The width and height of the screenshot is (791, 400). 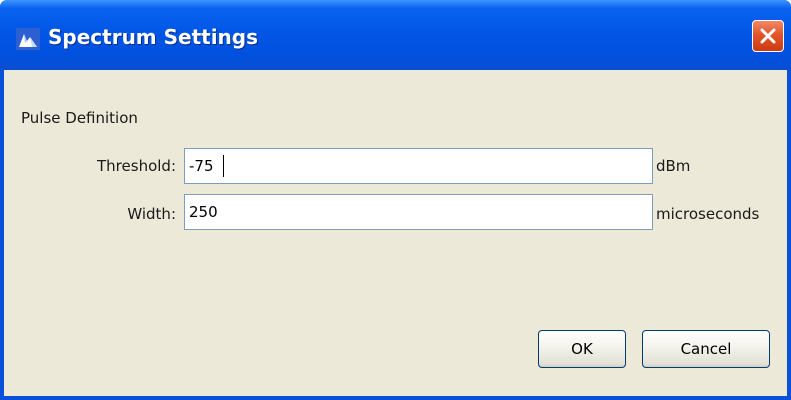 What do you see at coordinates (79, 118) in the screenshot?
I see `pulse-definition-label: Pulse Definition` at bounding box center [79, 118].